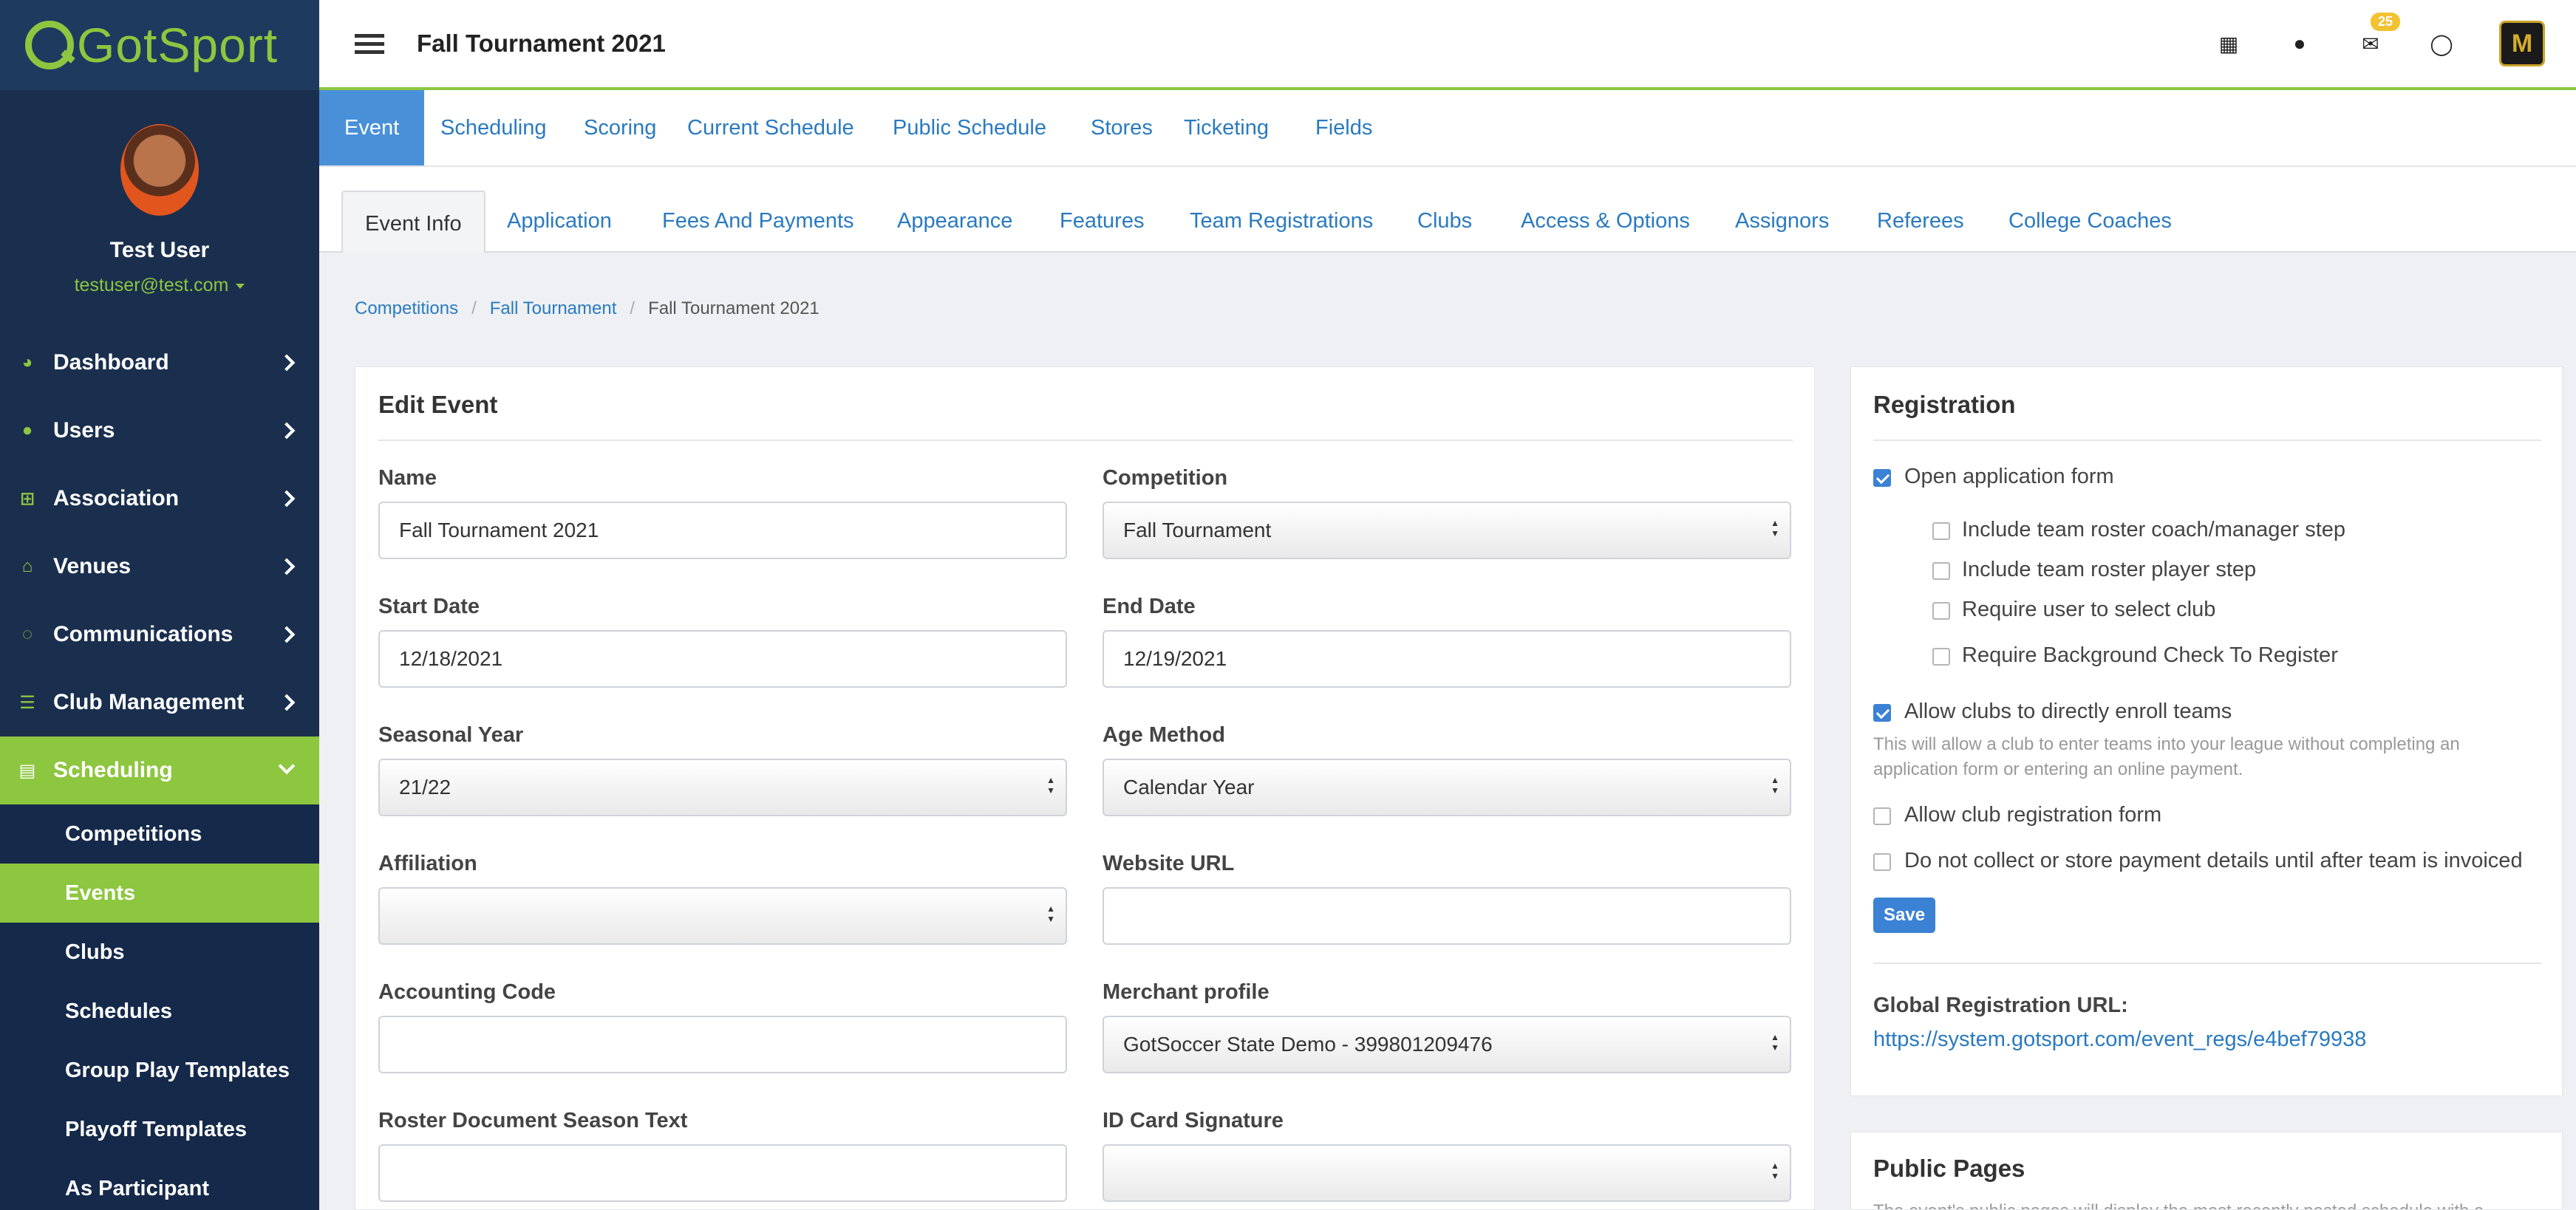  Describe the element at coordinates (413, 222) in the screenshot. I see `tab-event-info: Event Info` at that location.